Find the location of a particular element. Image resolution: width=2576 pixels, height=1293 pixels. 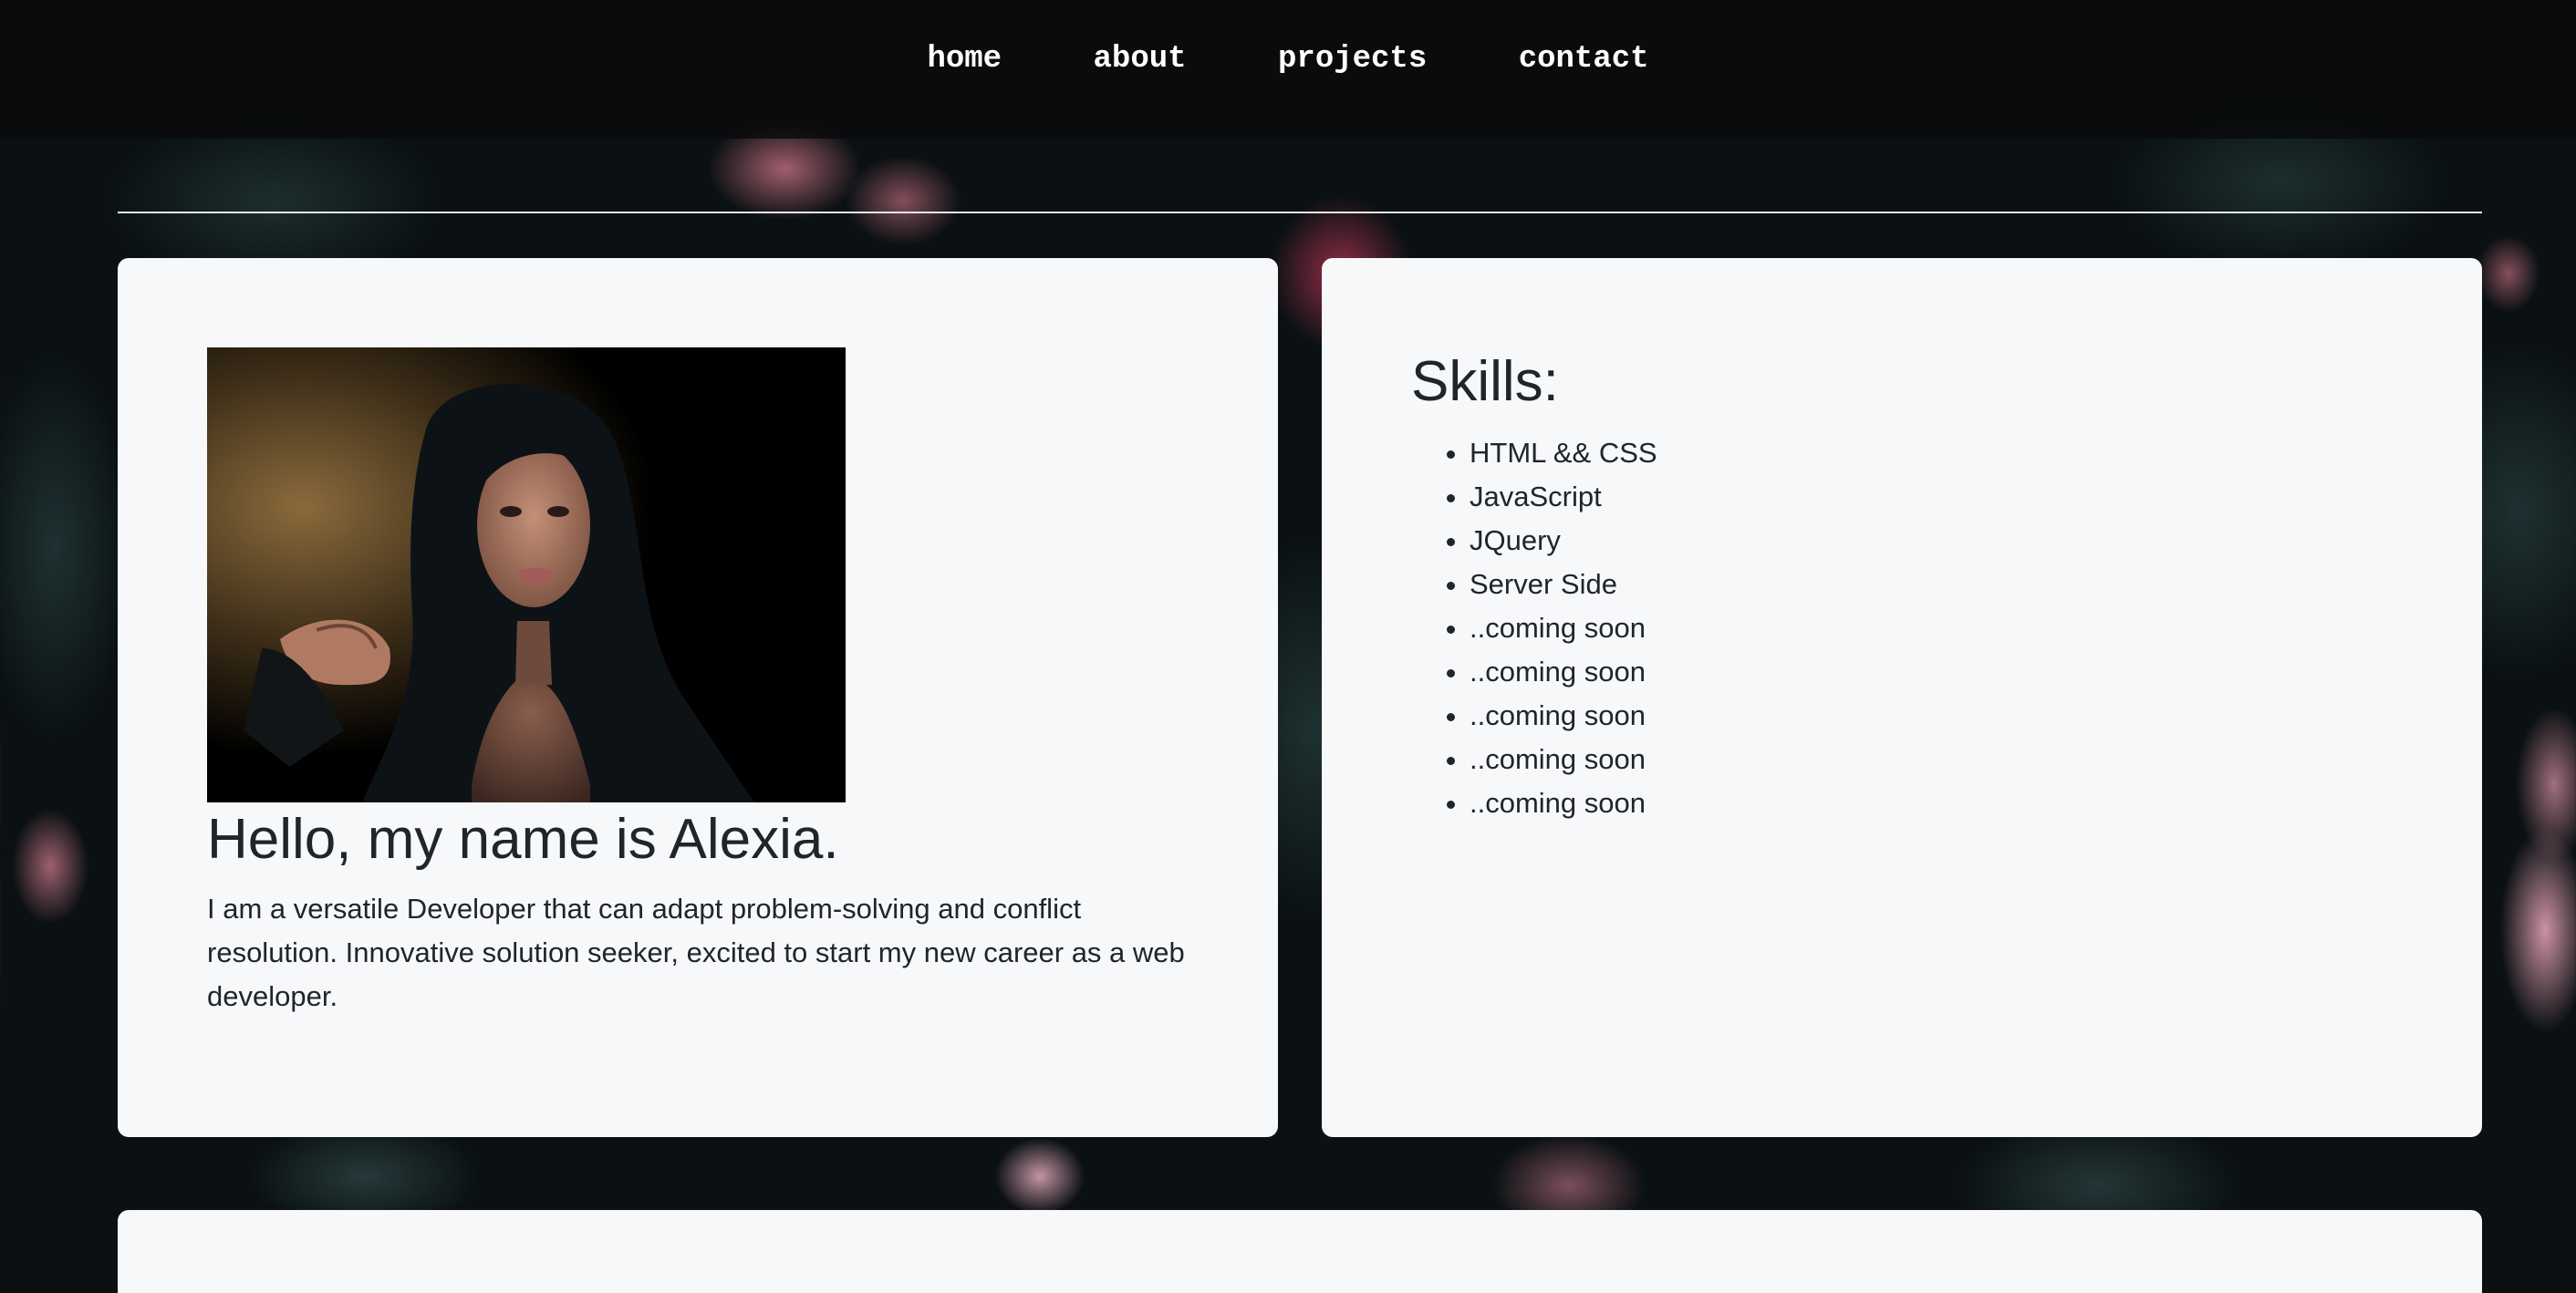

skill-item: HTML && CSS is located at coordinates (1563, 453).